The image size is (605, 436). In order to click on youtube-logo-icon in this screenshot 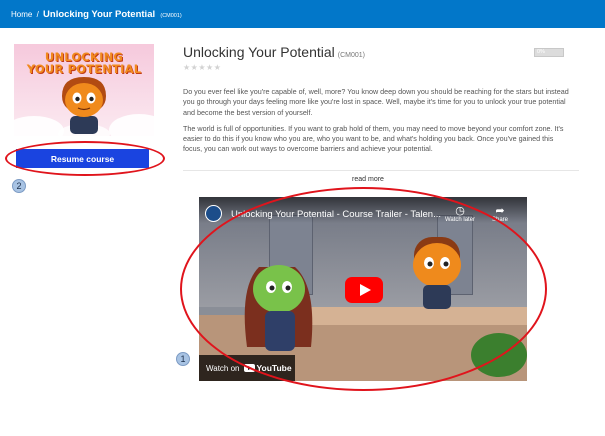, I will do `click(249, 368)`.